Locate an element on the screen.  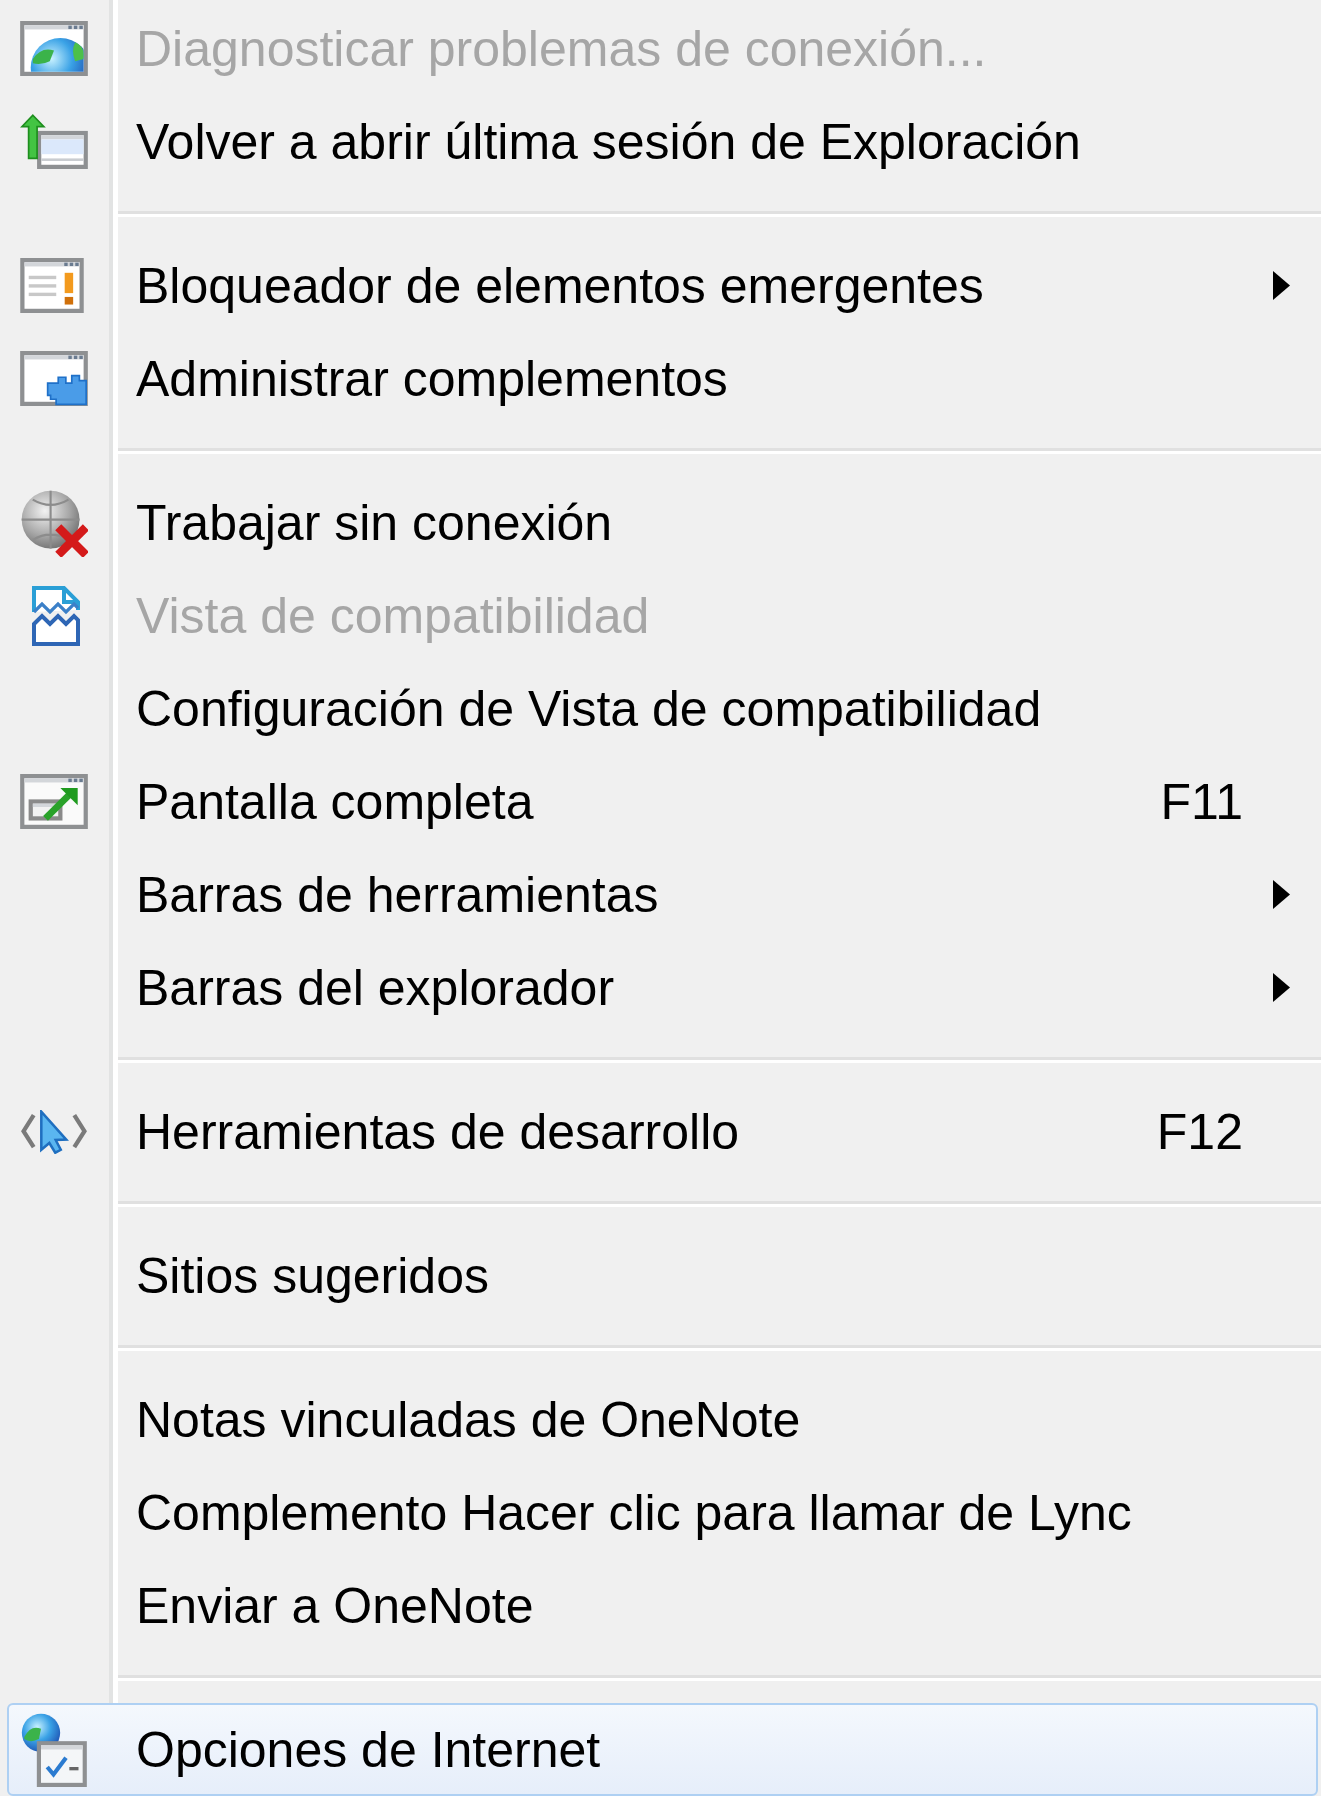
menu-item: Opciones de Internet is located at coordinates (662, 1749).